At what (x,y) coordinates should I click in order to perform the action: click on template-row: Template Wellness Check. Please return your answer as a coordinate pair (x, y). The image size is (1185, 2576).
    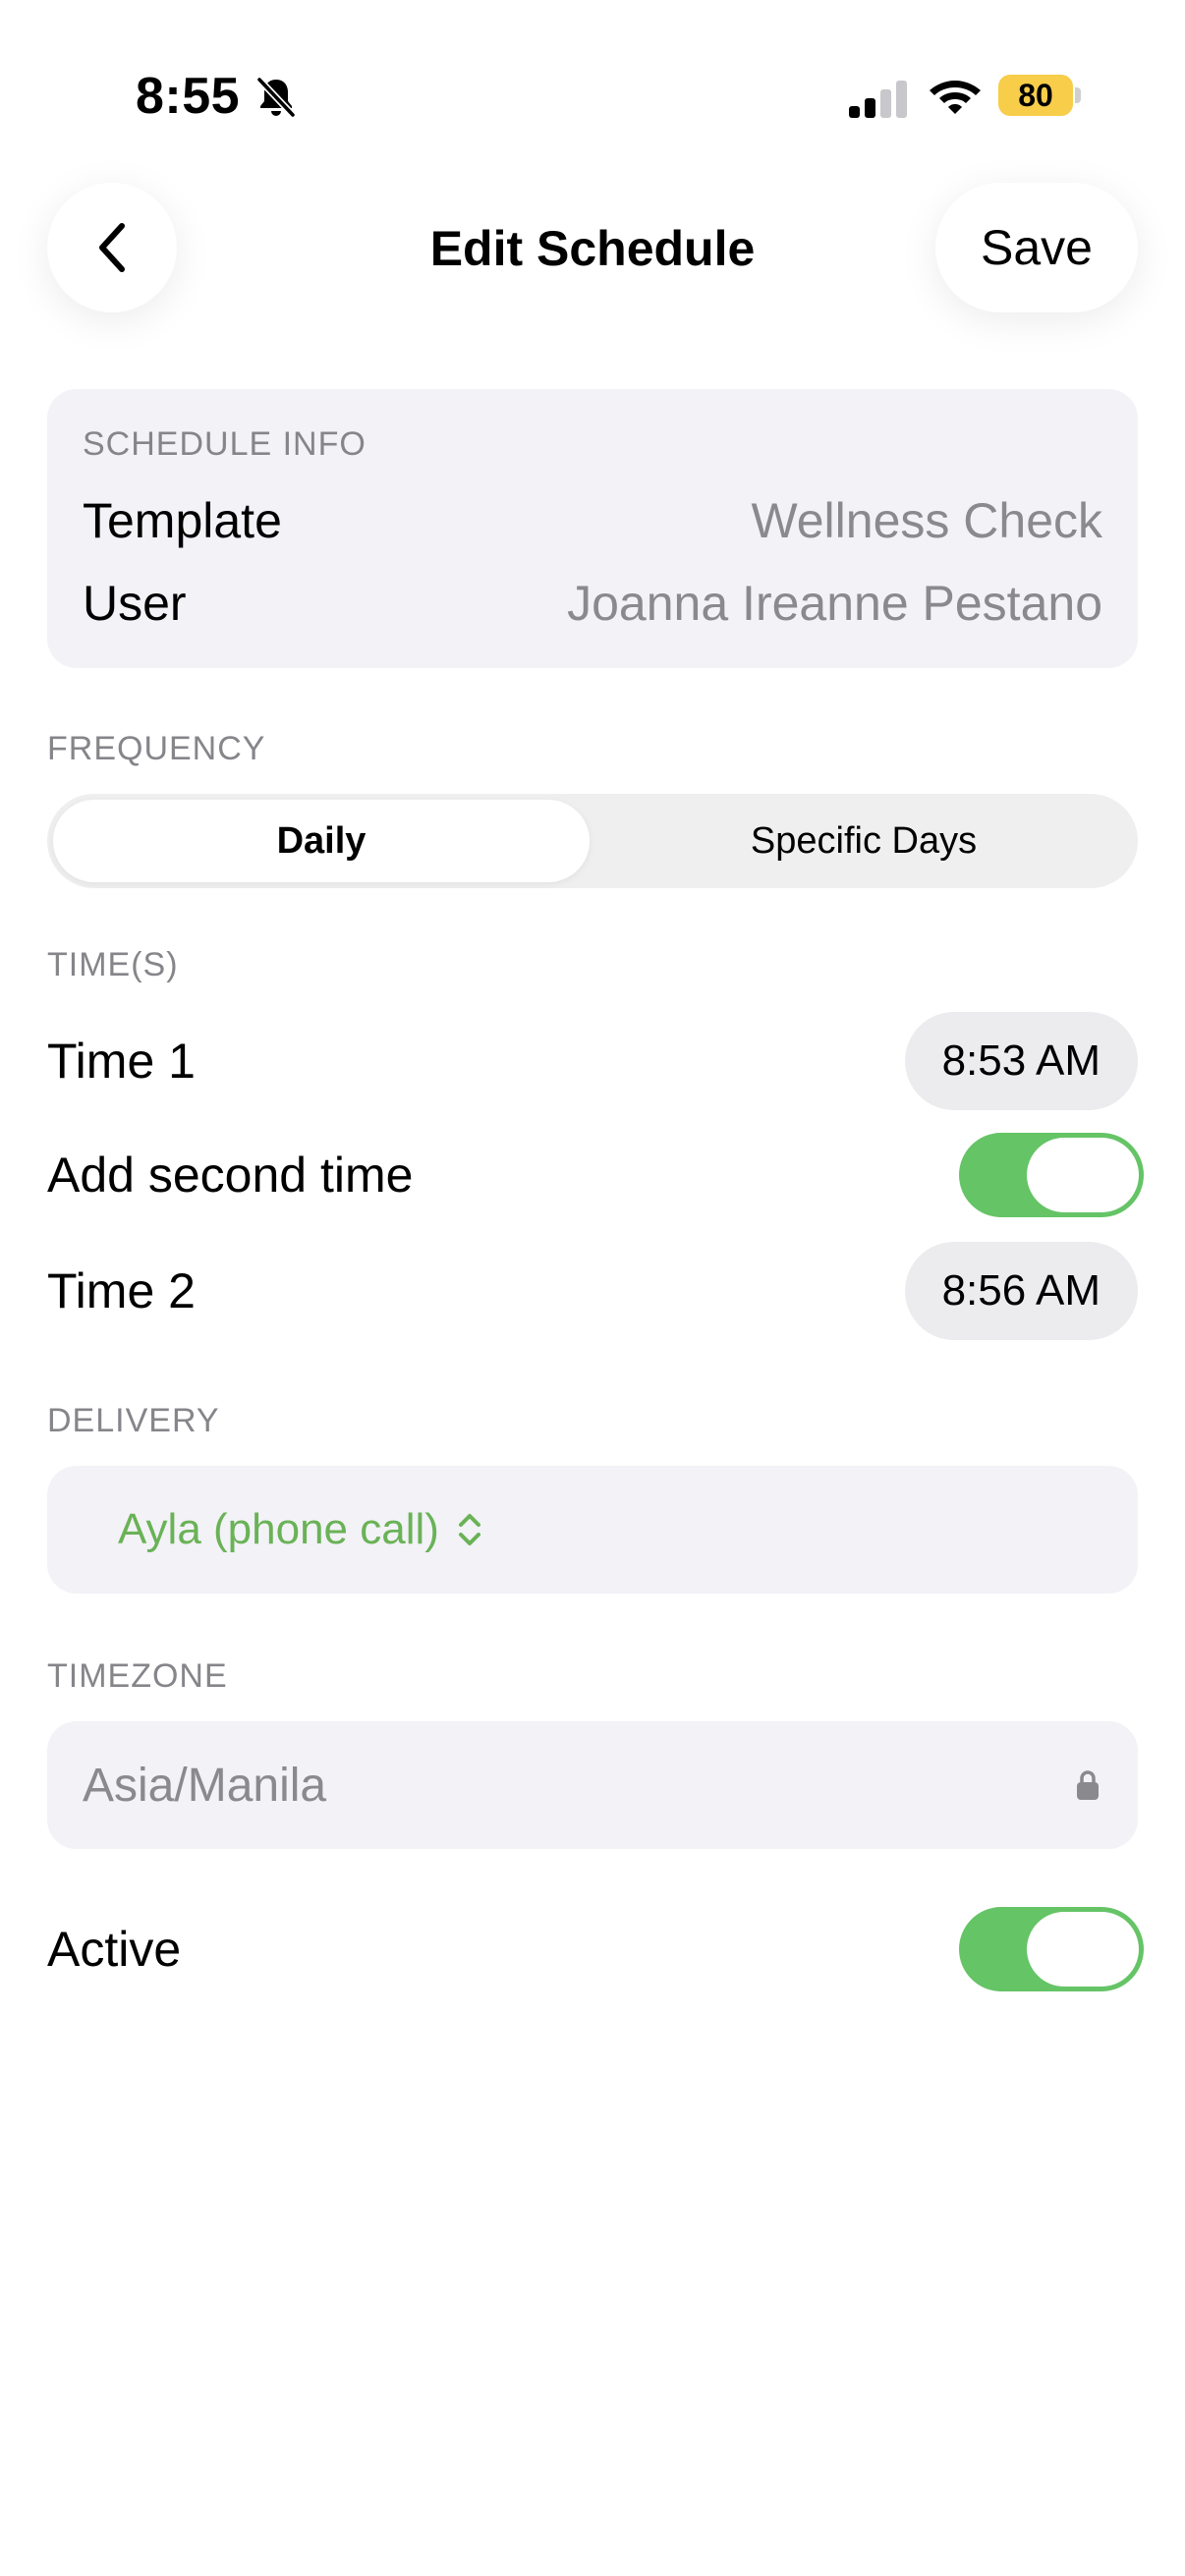
    Looking at the image, I should click on (592, 520).